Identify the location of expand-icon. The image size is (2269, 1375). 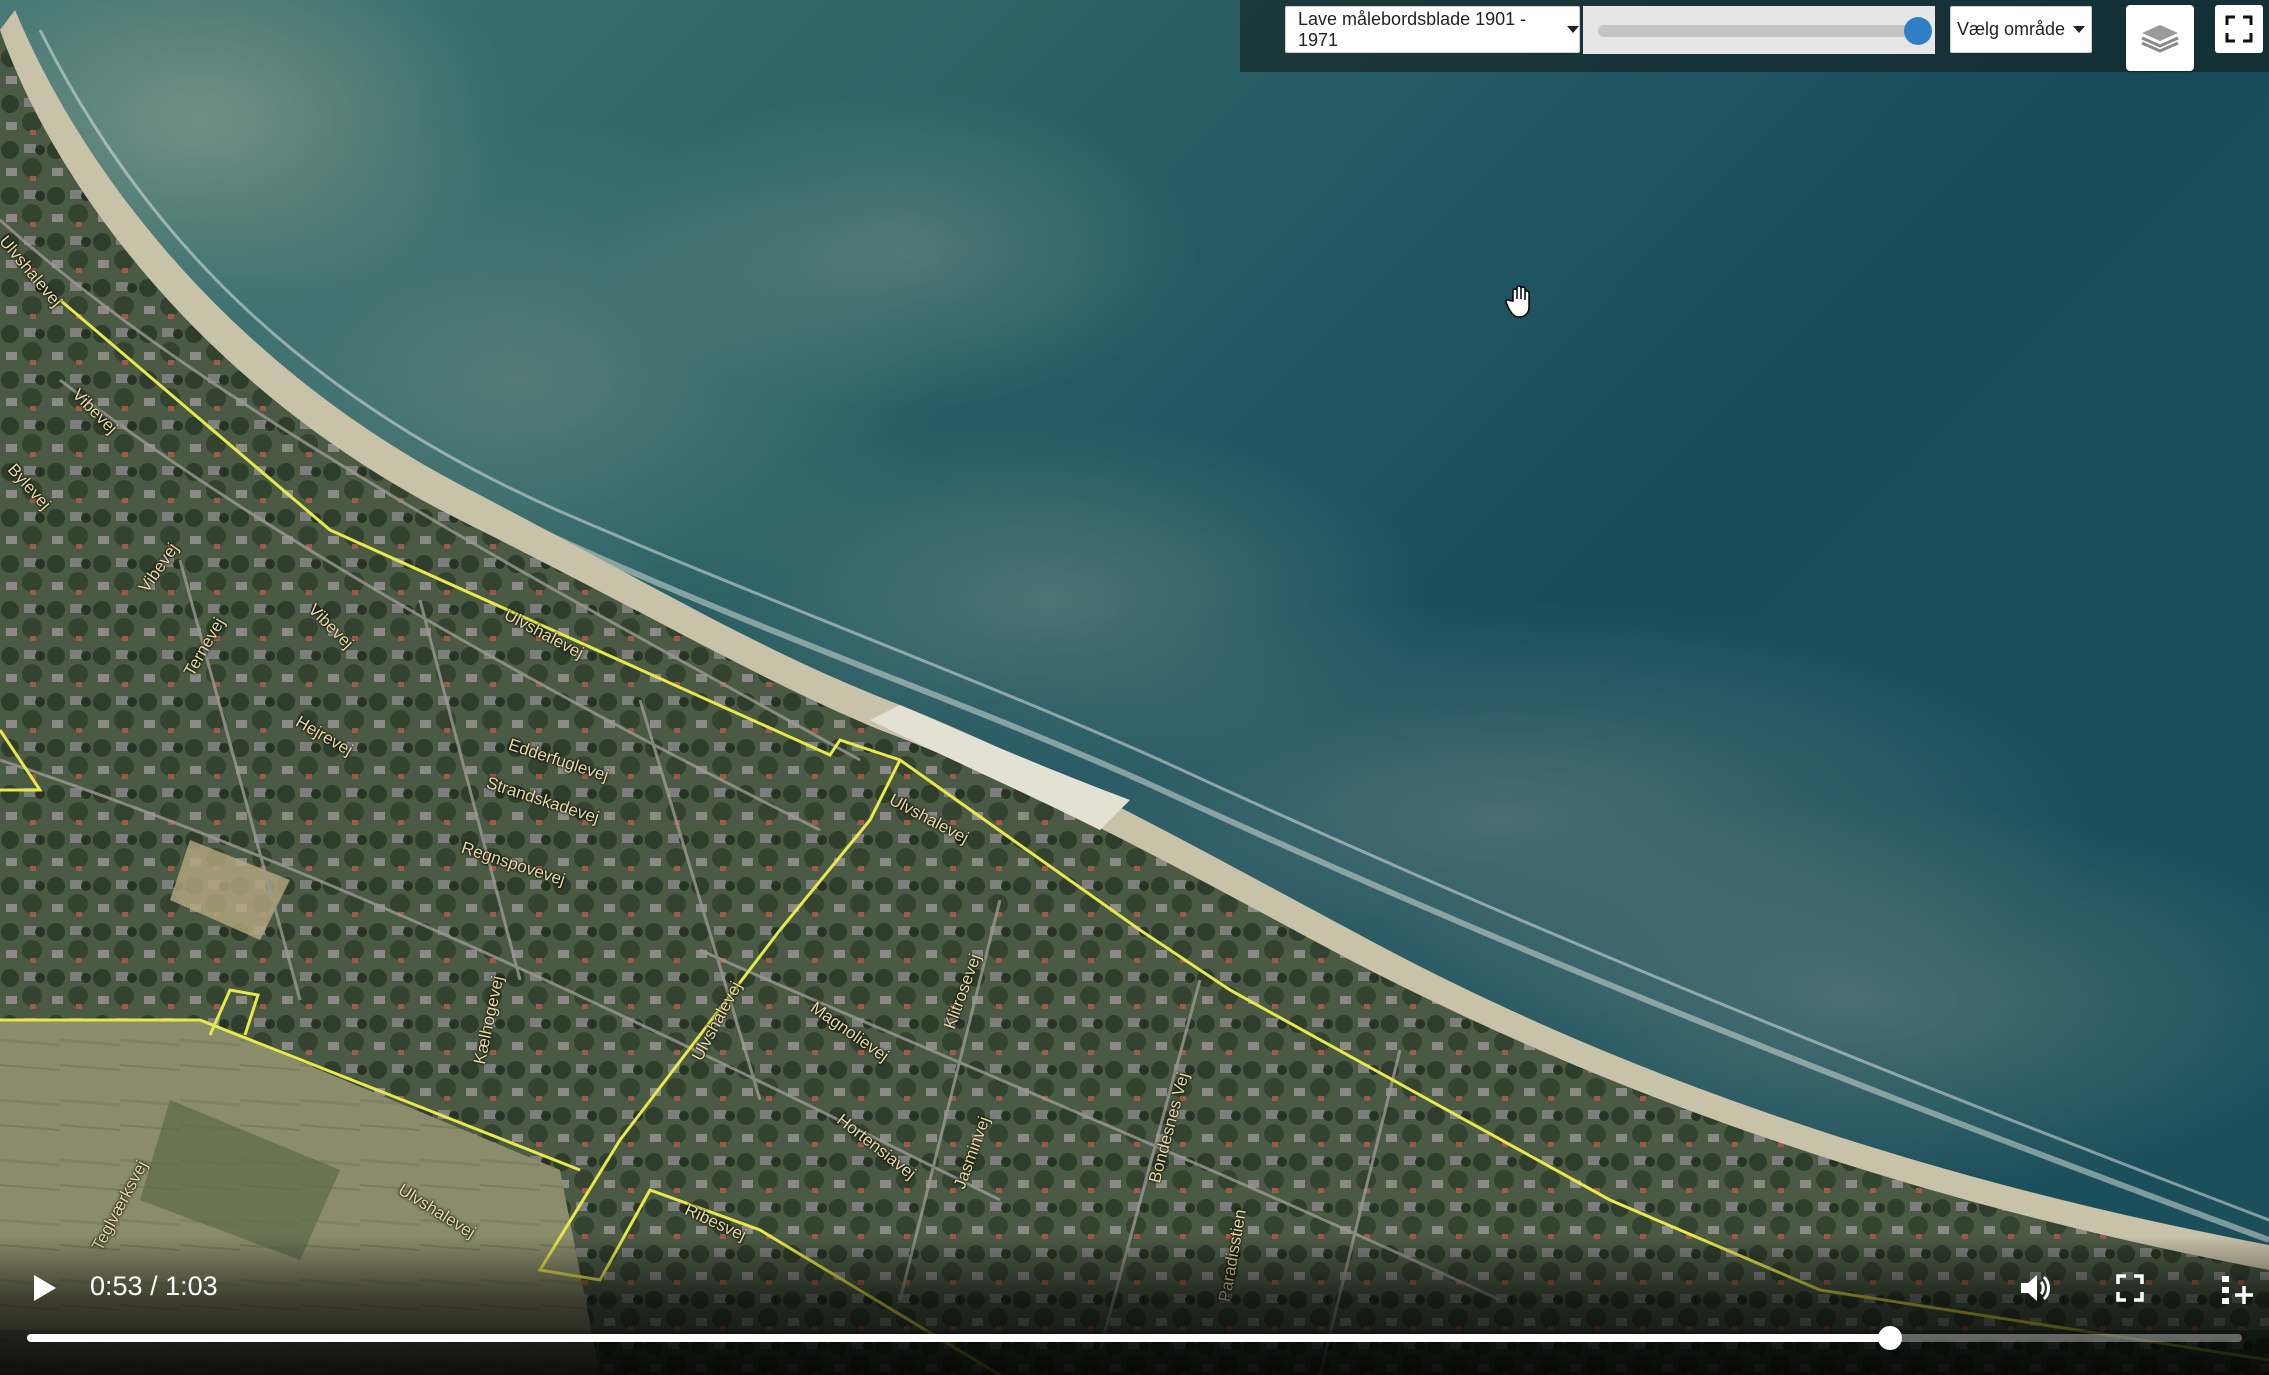
(2239, 29).